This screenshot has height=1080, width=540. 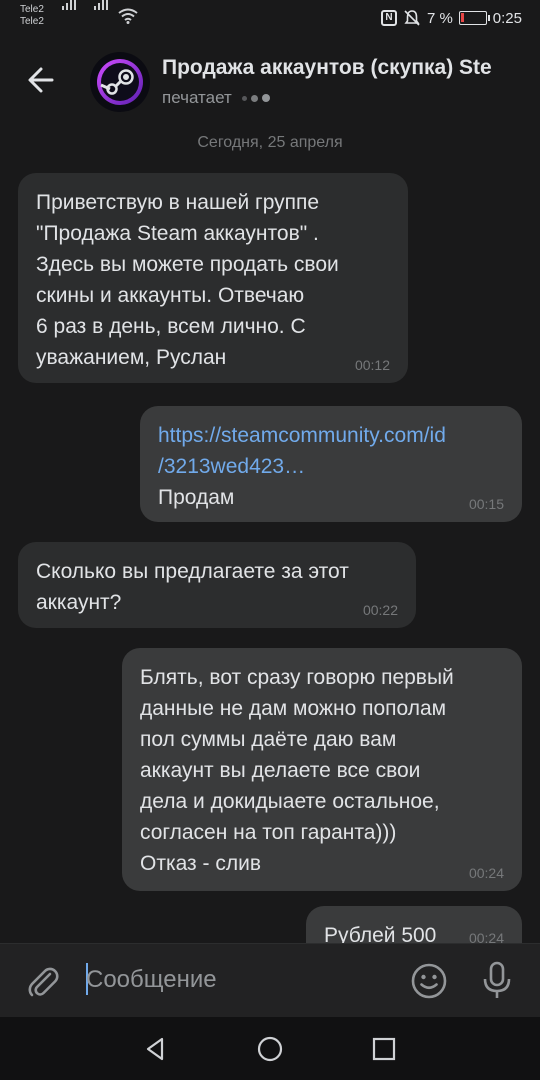 I want to click on message-composer, so click(x=270, y=980).